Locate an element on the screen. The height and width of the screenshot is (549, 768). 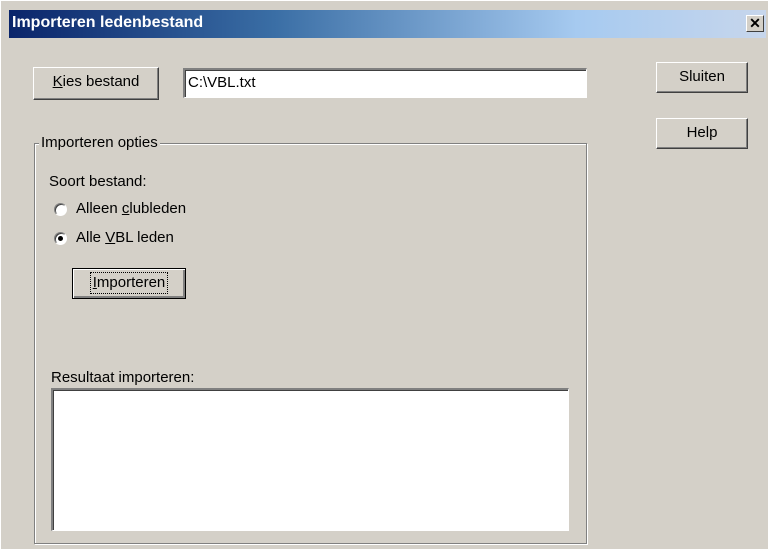
radio-club-members-label: Alleen clubleden is located at coordinates (131, 208).